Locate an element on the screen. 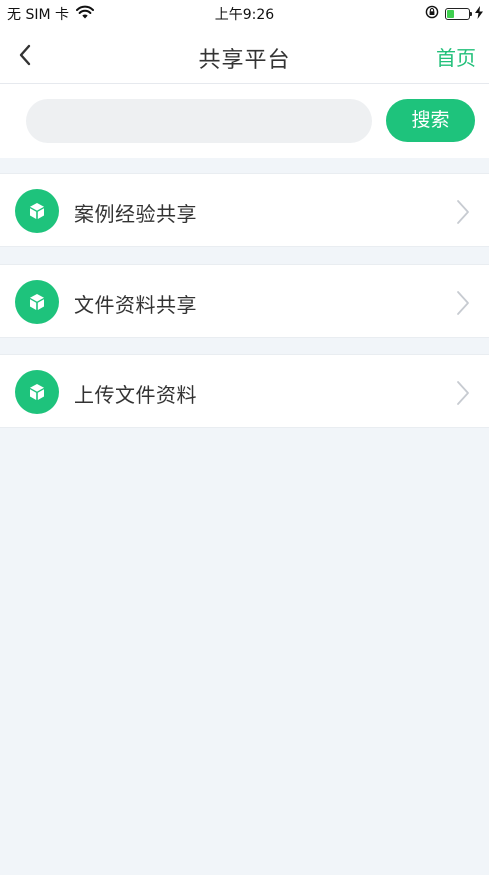 Image resolution: width=489 pixels, height=875 pixels. home-link: 首页 is located at coordinates (456, 56).